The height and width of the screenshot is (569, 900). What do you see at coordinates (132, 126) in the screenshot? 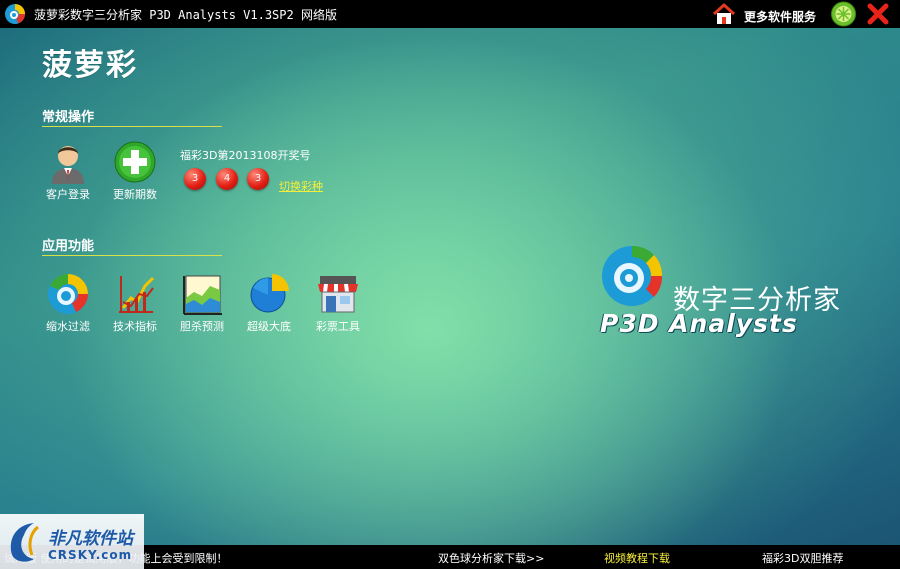
I see `section-divider-general` at bounding box center [132, 126].